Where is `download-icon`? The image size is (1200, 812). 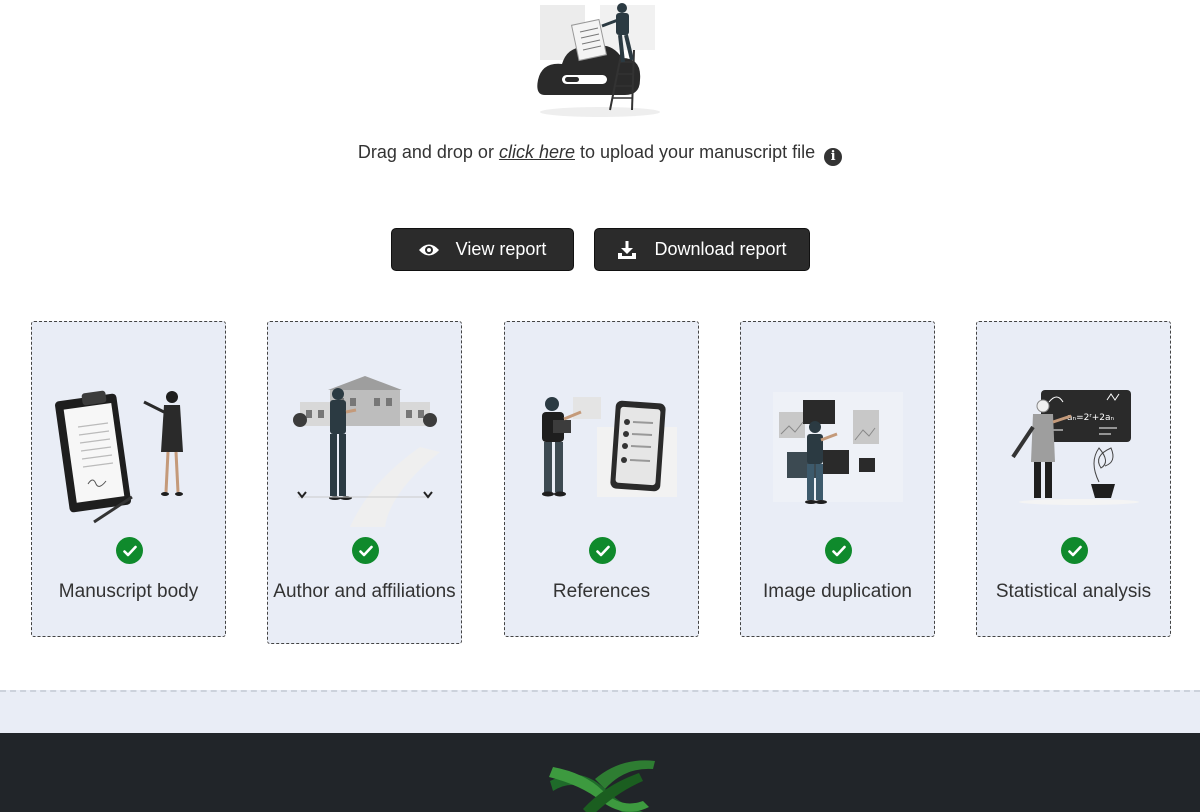 download-icon is located at coordinates (627, 250).